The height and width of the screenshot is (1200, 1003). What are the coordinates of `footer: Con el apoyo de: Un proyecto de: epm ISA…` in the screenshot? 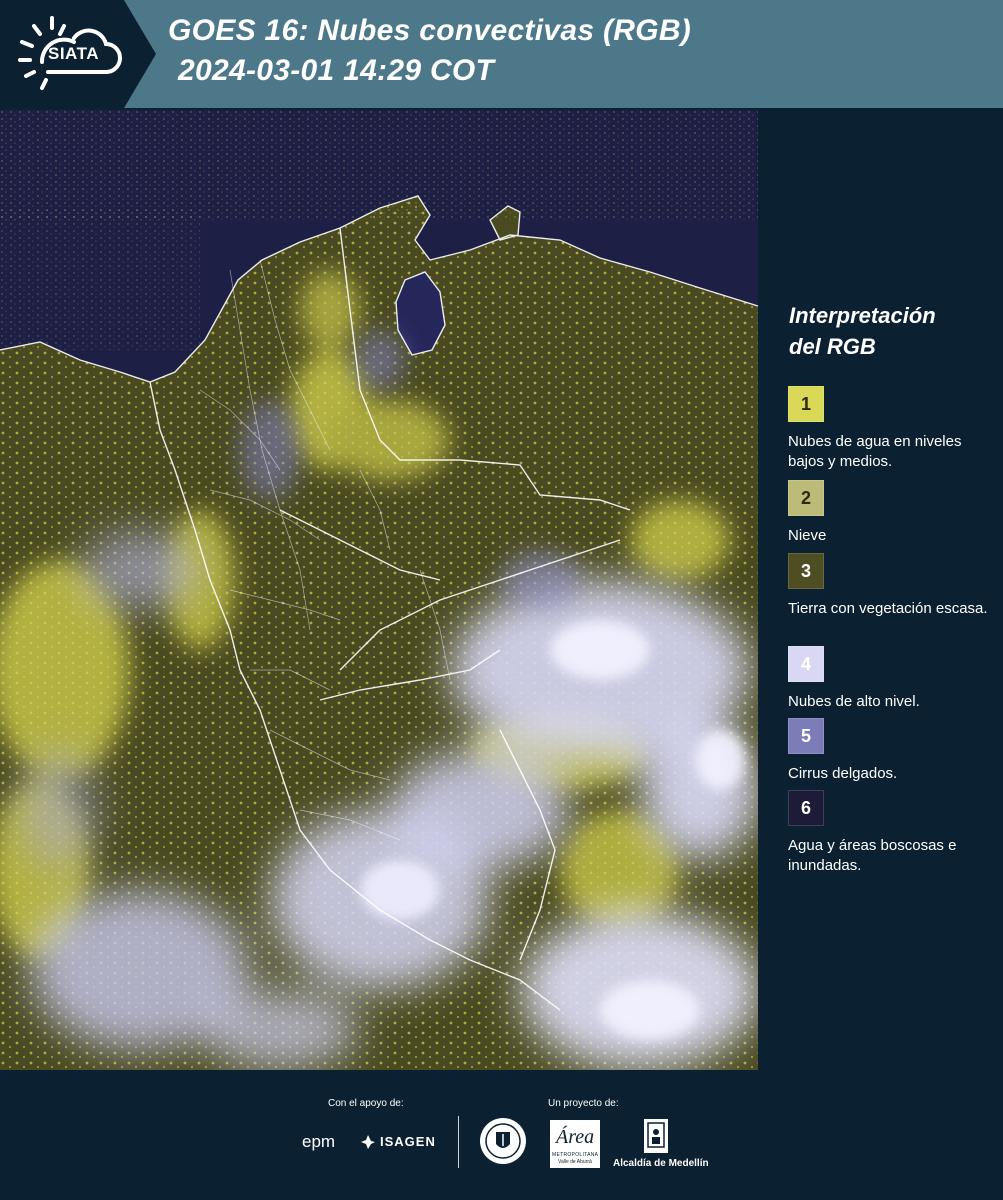 It's located at (501, 1135).